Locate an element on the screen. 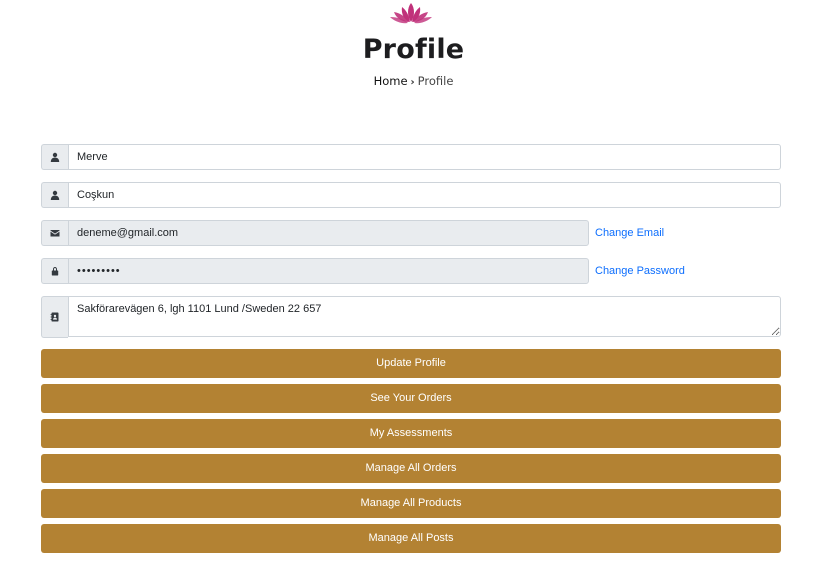 Image resolution: width=827 pixels, height=562 pixels. change-password-link: Change Password is located at coordinates (640, 271).